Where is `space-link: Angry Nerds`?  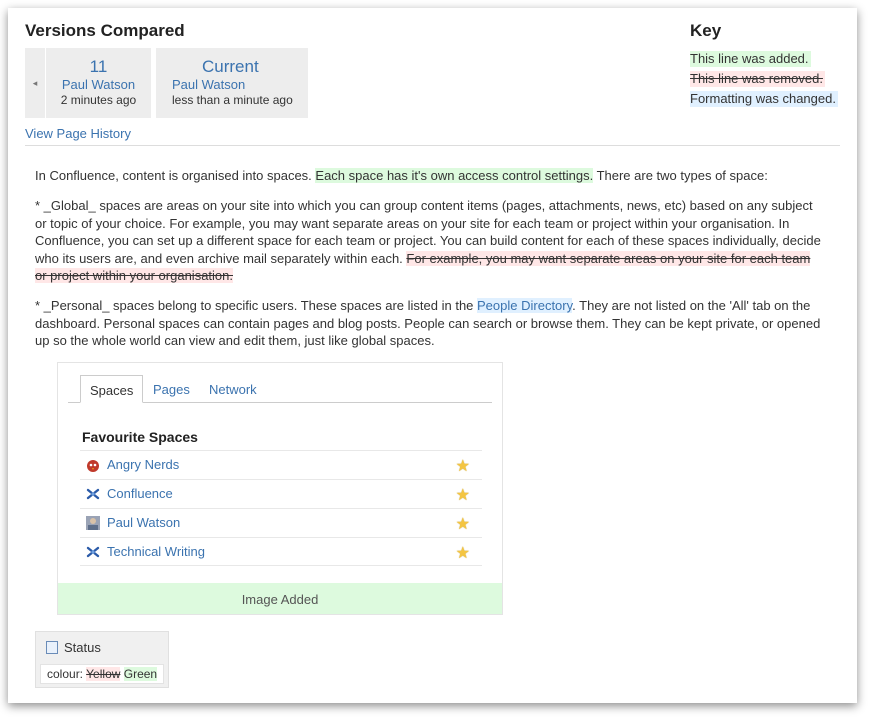 space-link: Angry Nerds is located at coordinates (143, 464).